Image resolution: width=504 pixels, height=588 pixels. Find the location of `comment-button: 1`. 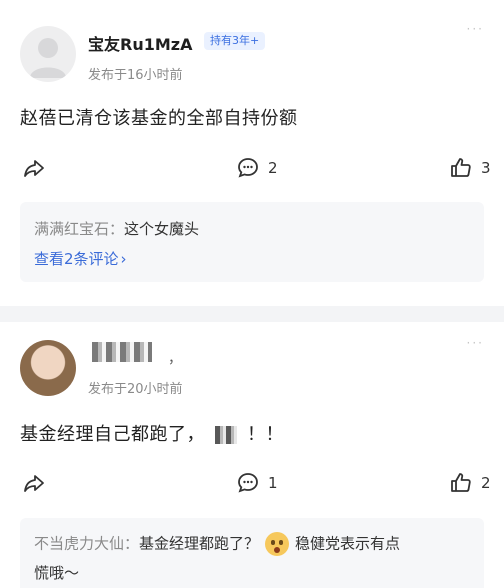

comment-button: 1 is located at coordinates (257, 483).